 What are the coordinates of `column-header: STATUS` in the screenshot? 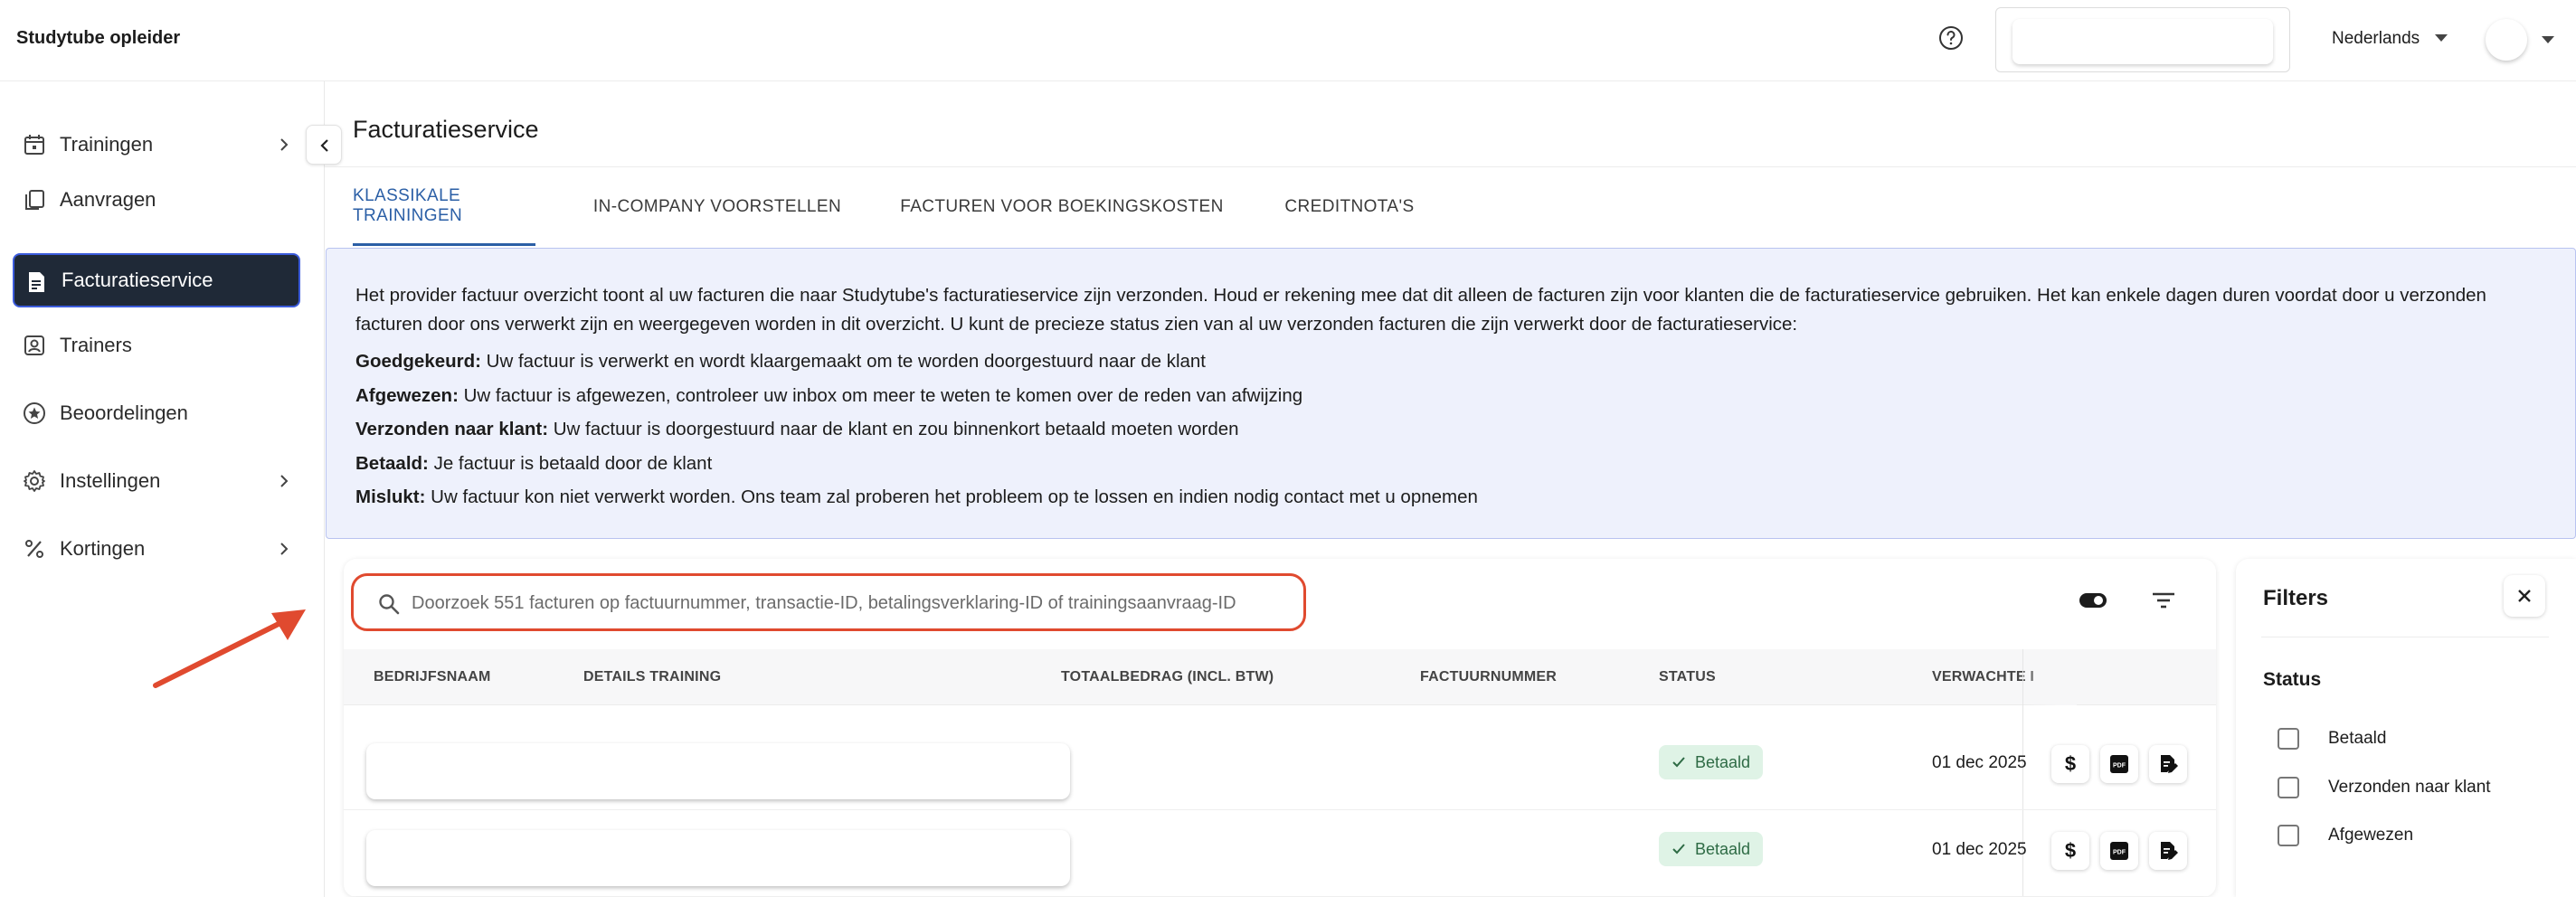 It's located at (1687, 677).